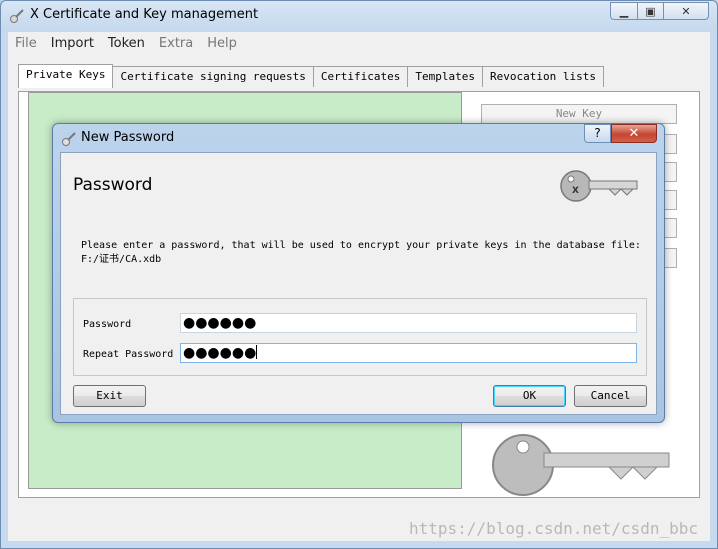 This screenshot has width=718, height=549. What do you see at coordinates (17, 16) in the screenshot?
I see `app-key-icon` at bounding box center [17, 16].